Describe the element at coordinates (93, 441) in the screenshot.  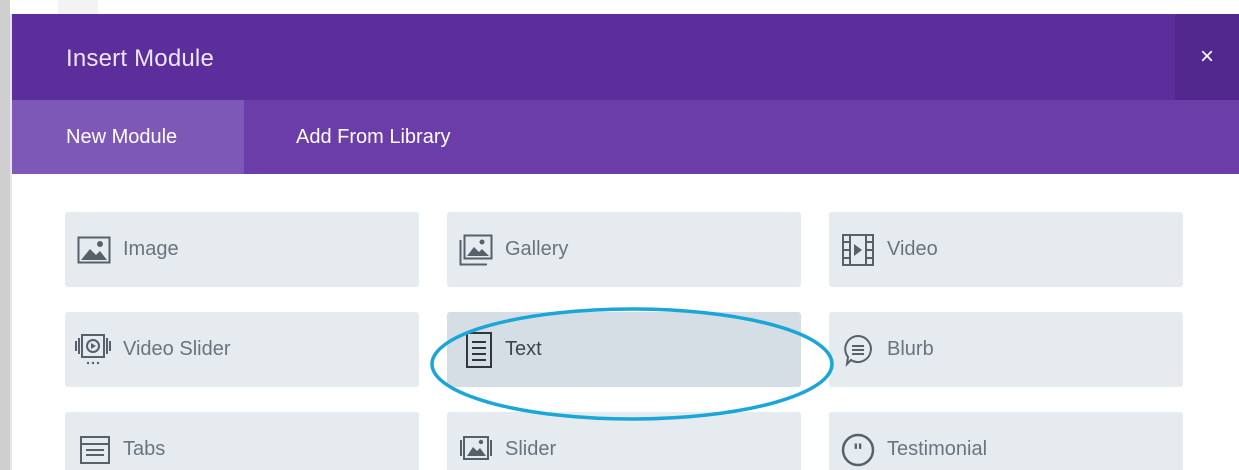
I see `tabs-icon` at that location.